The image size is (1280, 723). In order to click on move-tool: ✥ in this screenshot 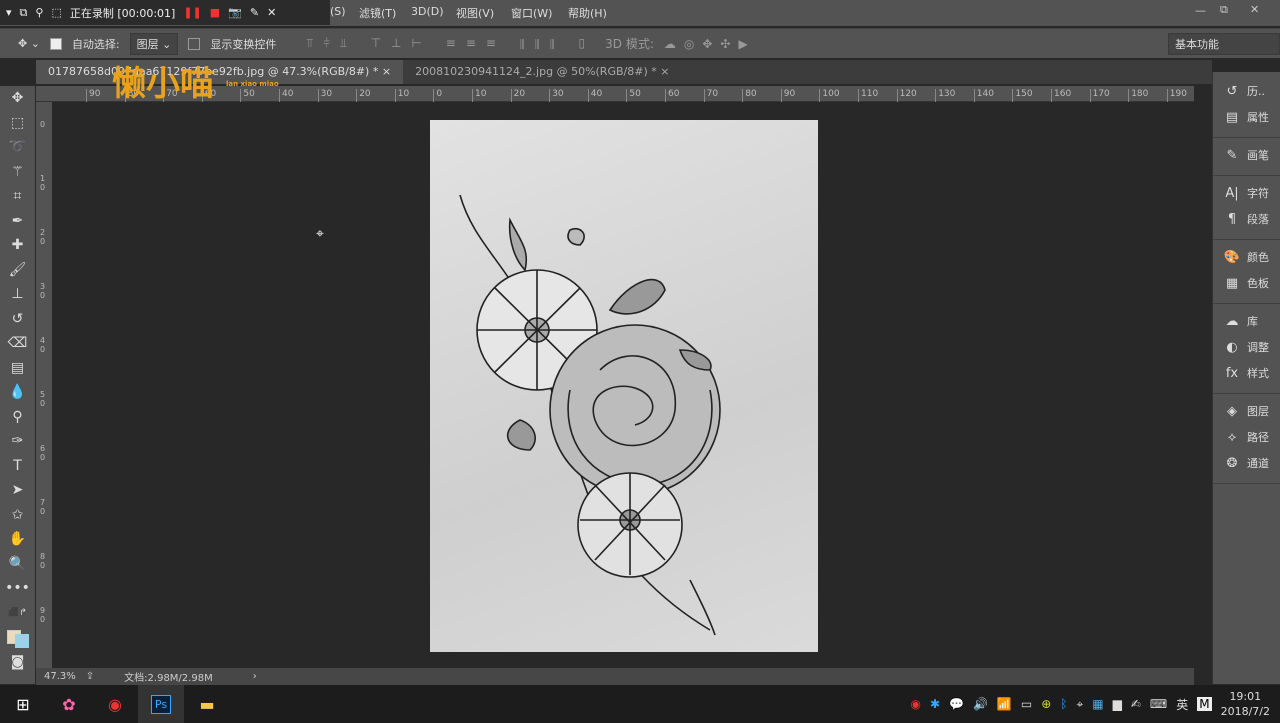, I will do `click(17, 98)`.